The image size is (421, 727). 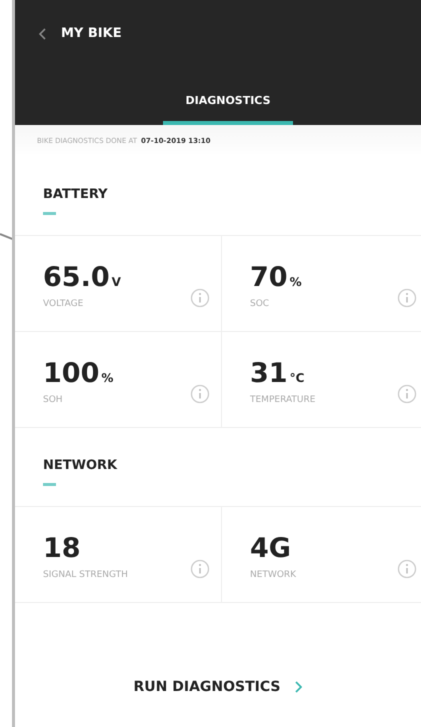 I want to click on metric-label: SIGNAL STRENGTH, so click(x=86, y=575).